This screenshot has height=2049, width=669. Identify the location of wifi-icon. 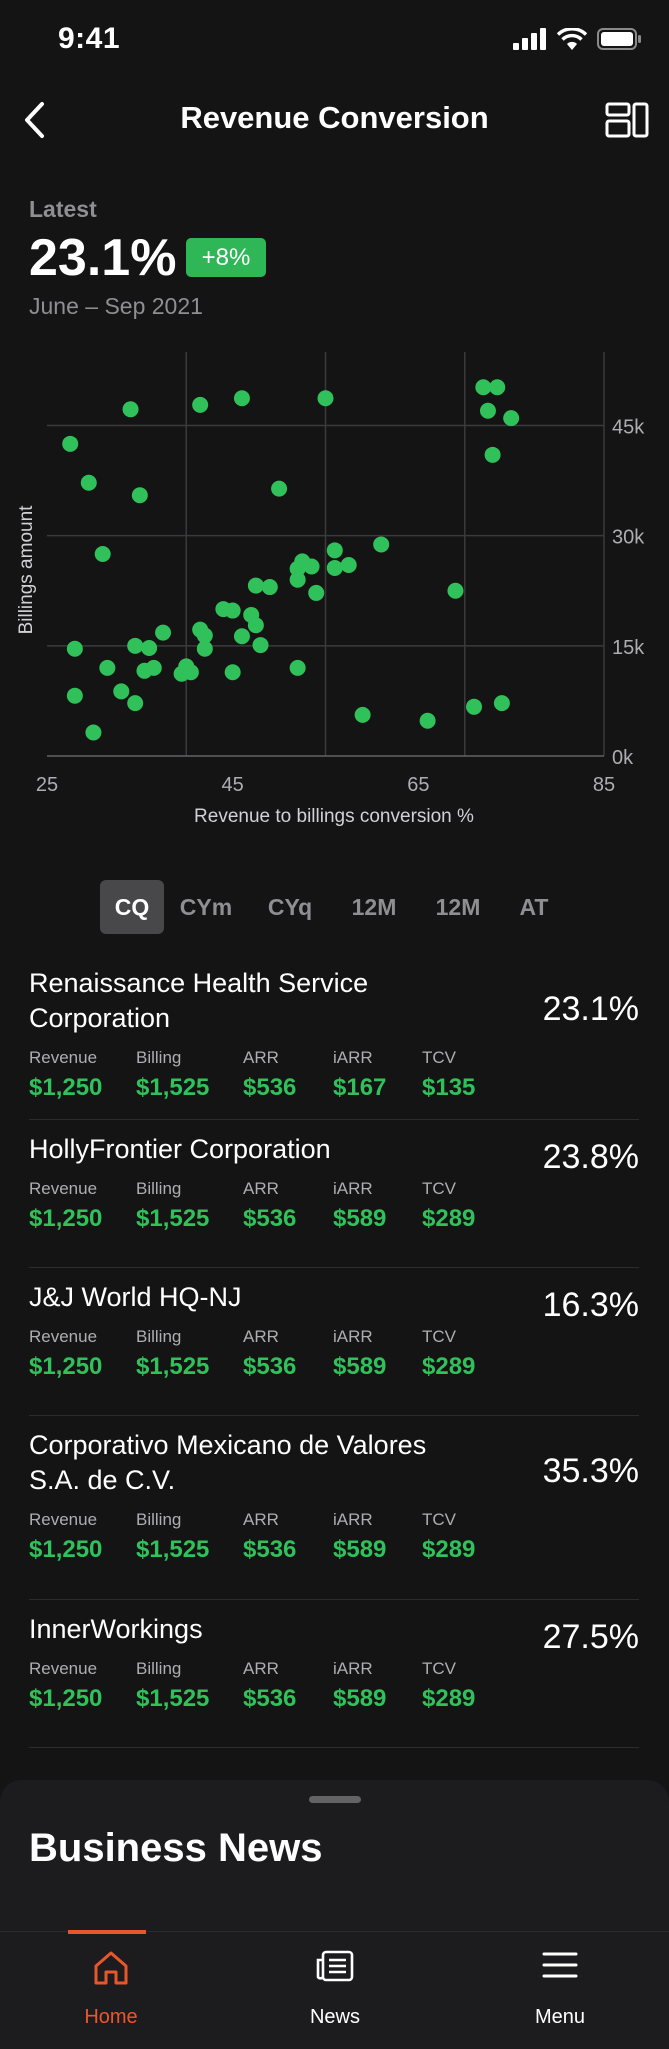
(572, 39).